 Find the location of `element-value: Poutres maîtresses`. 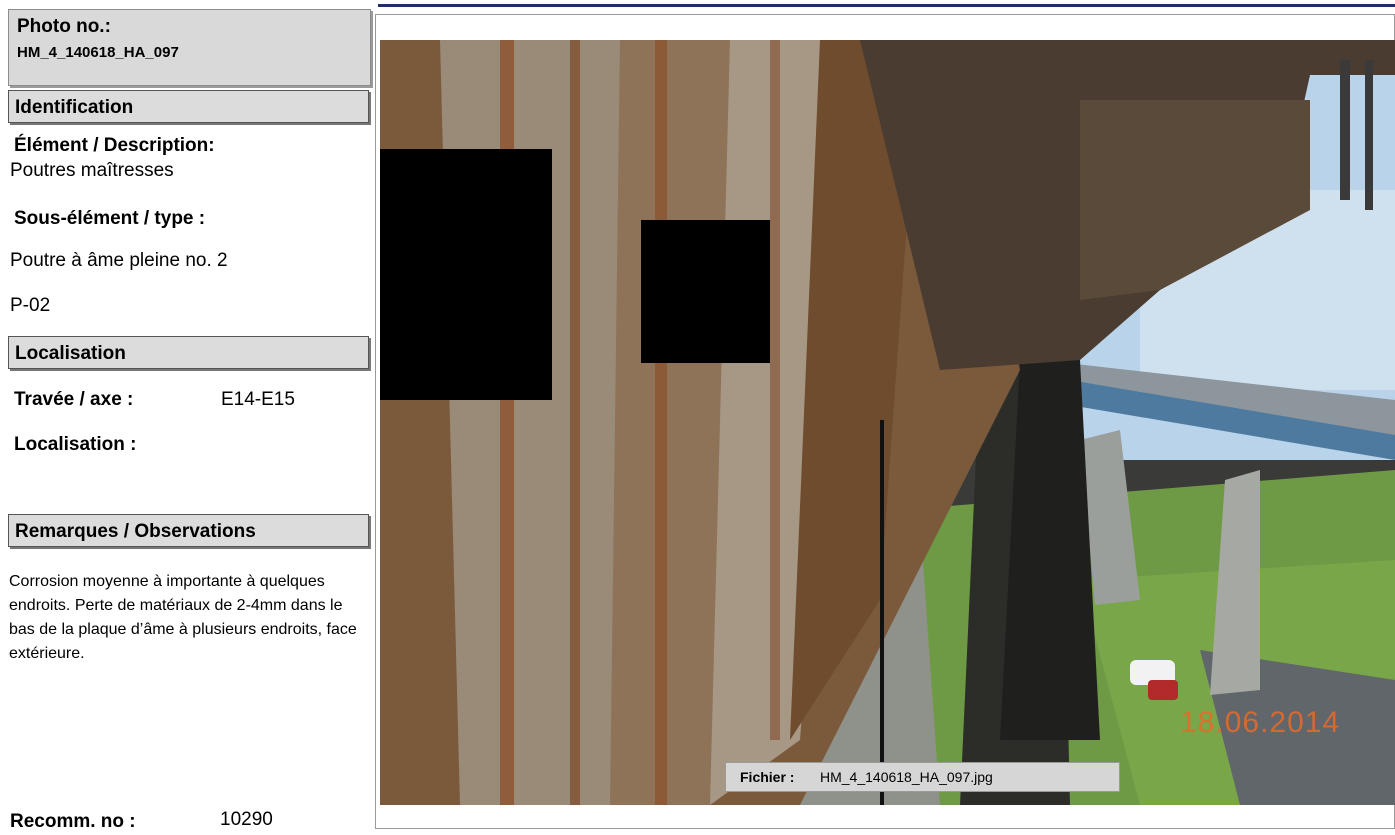

element-value: Poutres maîtresses is located at coordinates (92, 170).